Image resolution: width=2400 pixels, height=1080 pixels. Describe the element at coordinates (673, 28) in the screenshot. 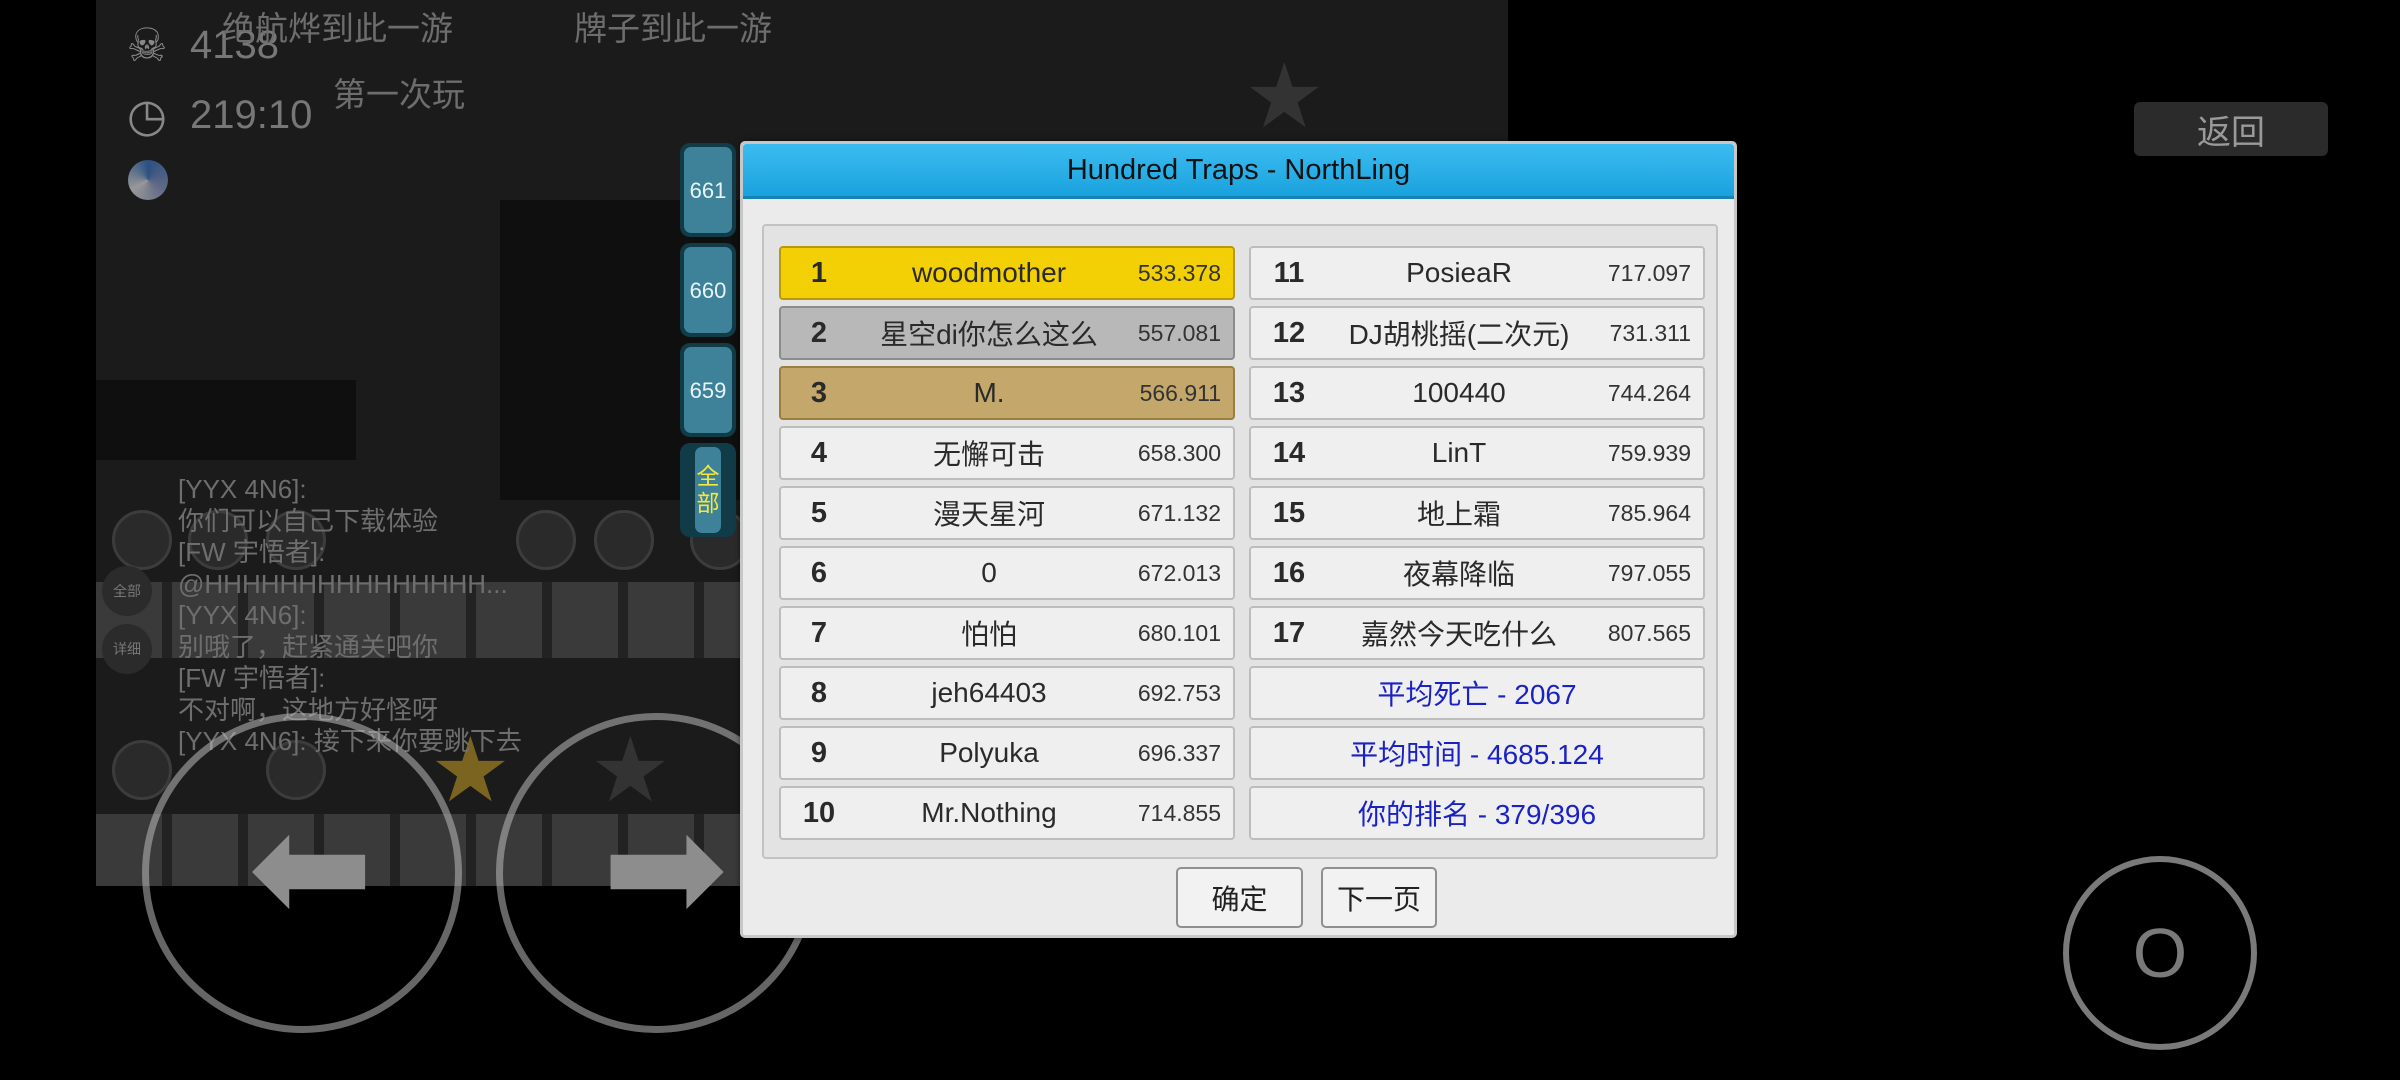

I see `banner-text: 牌子到此一游` at that location.